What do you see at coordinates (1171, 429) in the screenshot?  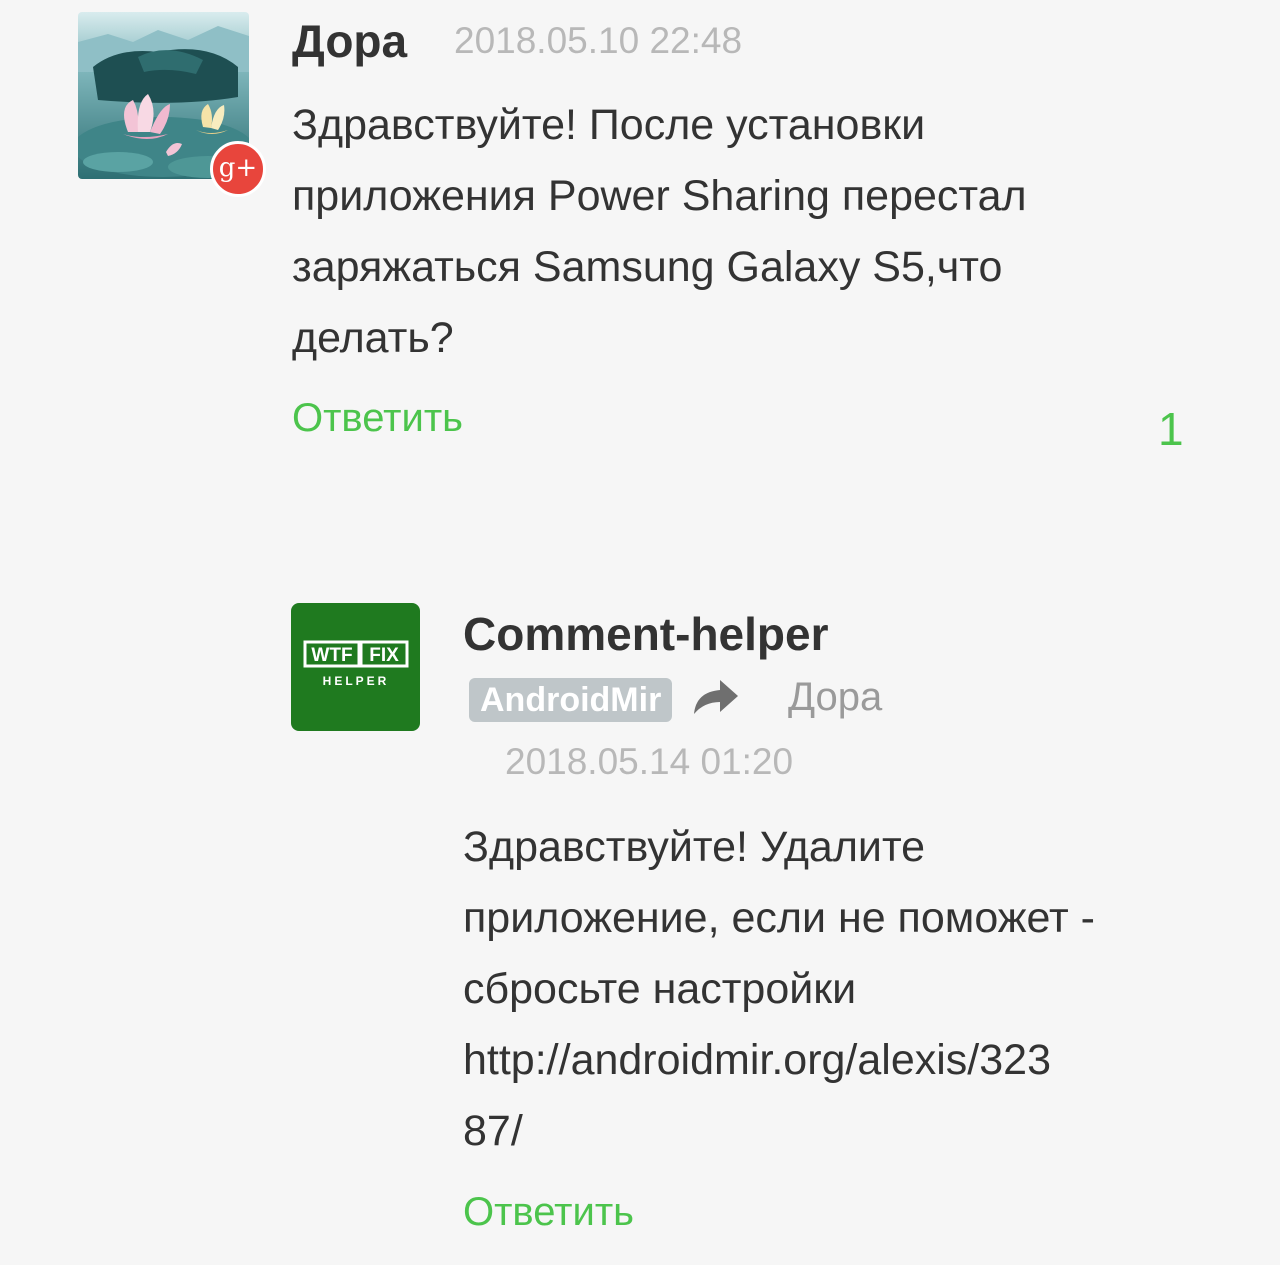 I see `like-count: 1` at bounding box center [1171, 429].